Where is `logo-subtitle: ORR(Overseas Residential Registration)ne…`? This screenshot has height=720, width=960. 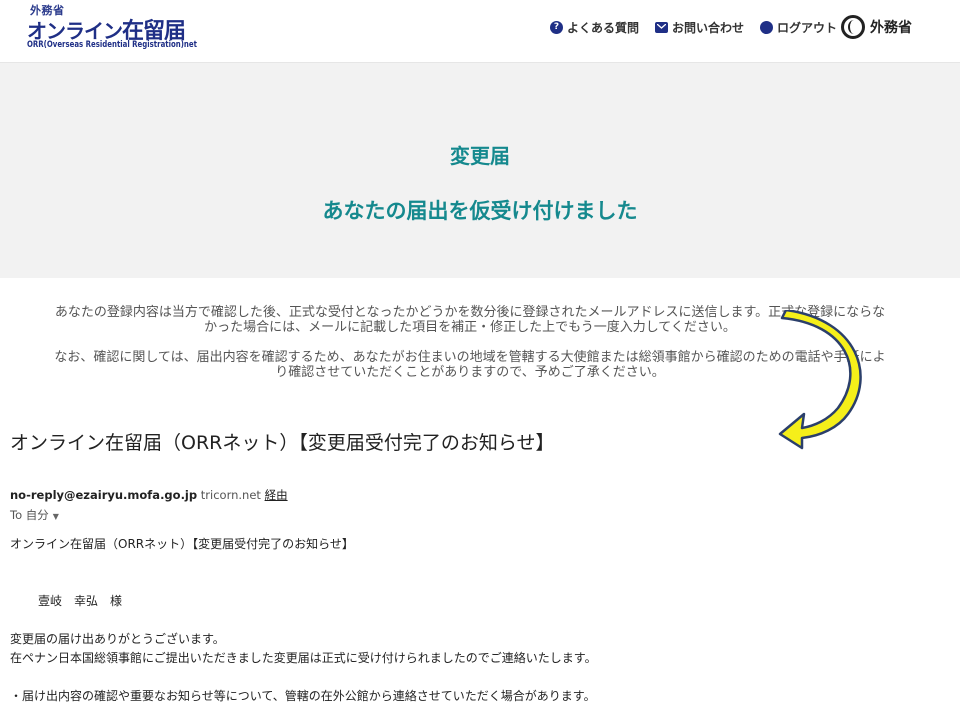 logo-subtitle: ORR(Overseas Residential Registration)ne… is located at coordinates (112, 45).